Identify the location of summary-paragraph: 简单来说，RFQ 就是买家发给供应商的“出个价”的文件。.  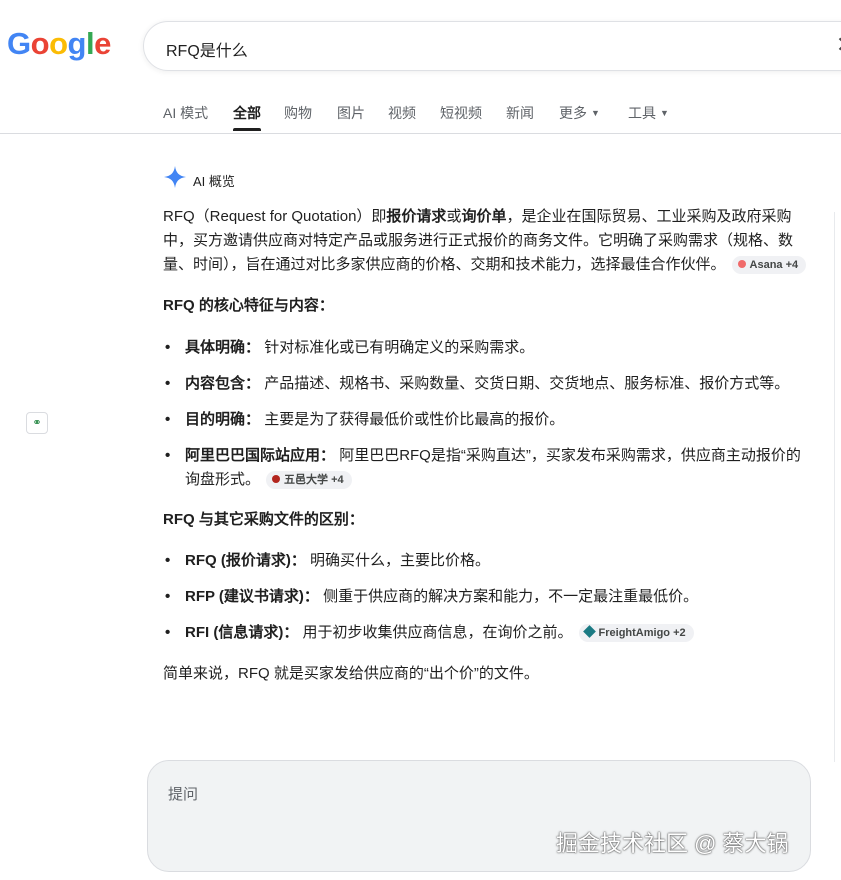
(351, 673).